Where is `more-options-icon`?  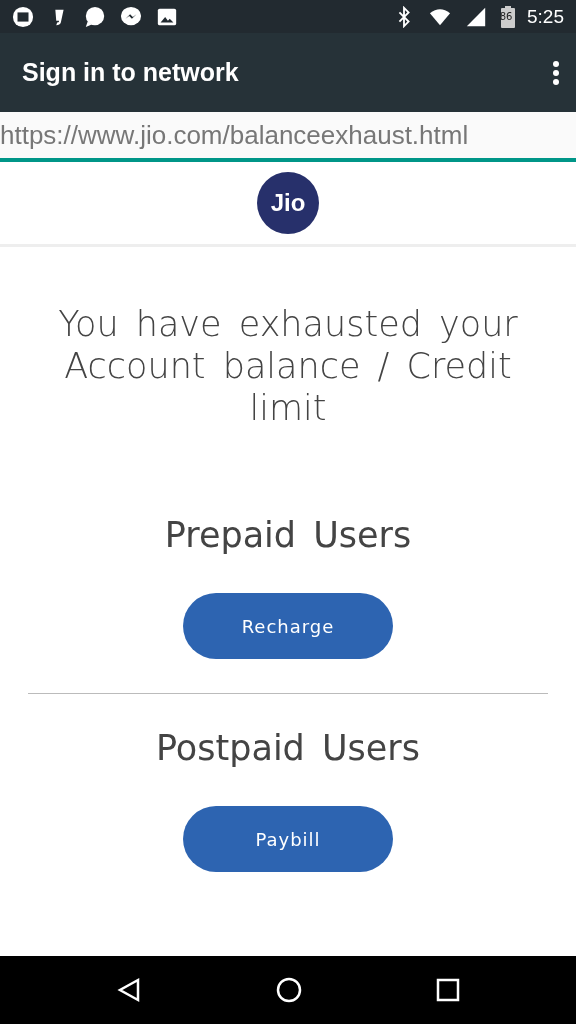
more-options-icon is located at coordinates (556, 72).